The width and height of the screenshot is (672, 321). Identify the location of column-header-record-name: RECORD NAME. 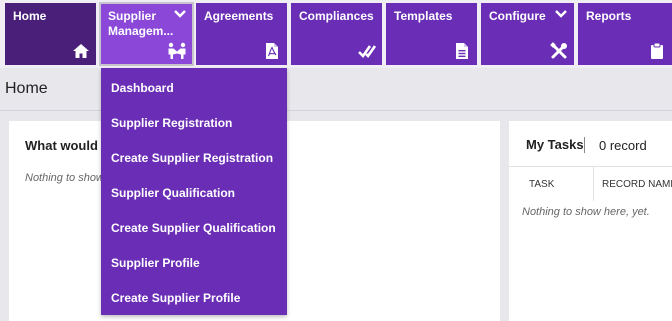
(637, 184).